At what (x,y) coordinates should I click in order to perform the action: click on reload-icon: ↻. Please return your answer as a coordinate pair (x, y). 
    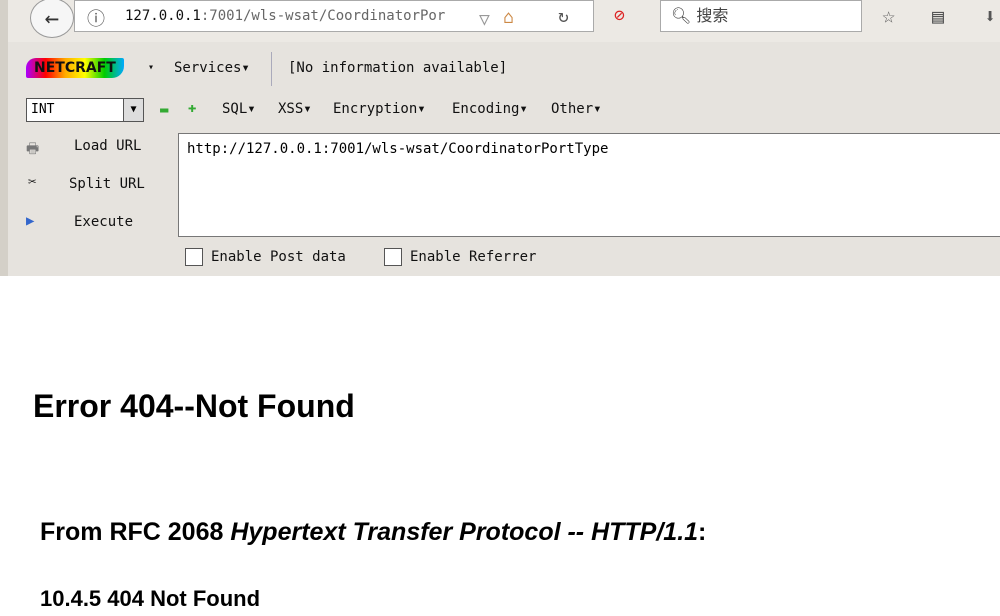
    Looking at the image, I should click on (563, 16).